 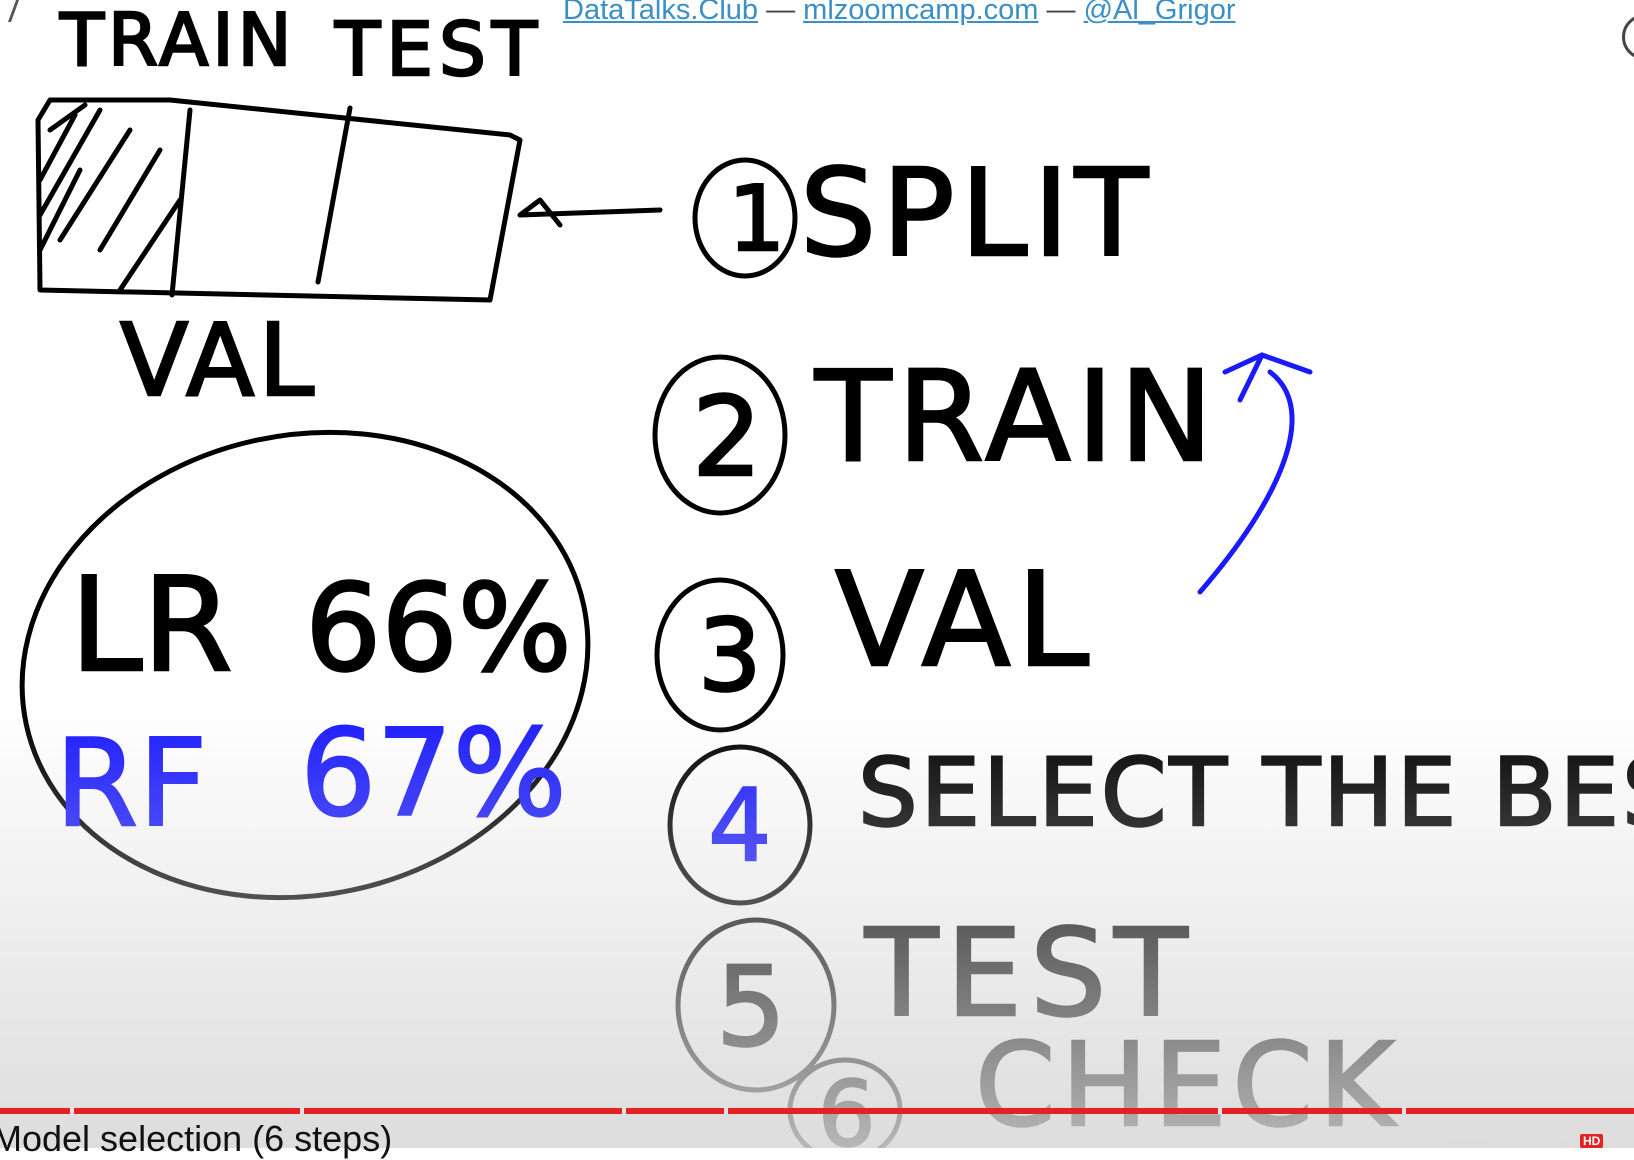 What do you see at coordinates (438, 50) in the screenshot?
I see `test-top-label: TEST` at bounding box center [438, 50].